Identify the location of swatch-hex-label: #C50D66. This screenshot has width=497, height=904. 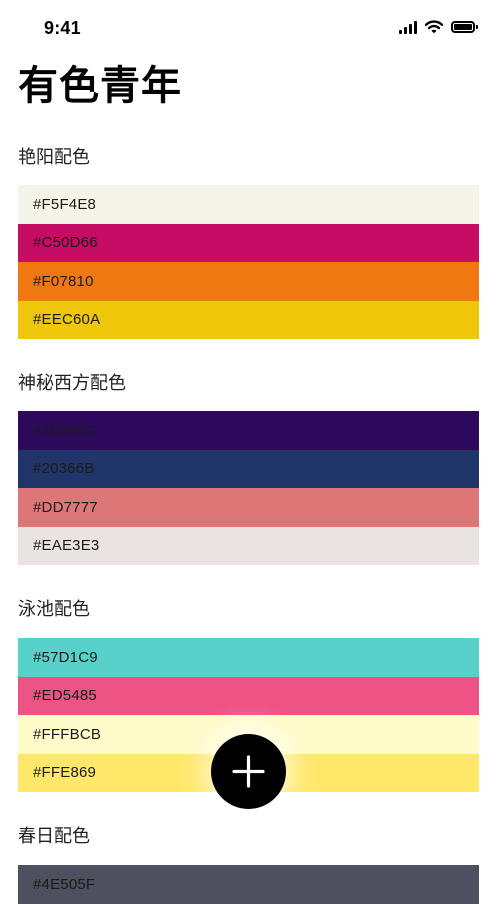
(65, 243).